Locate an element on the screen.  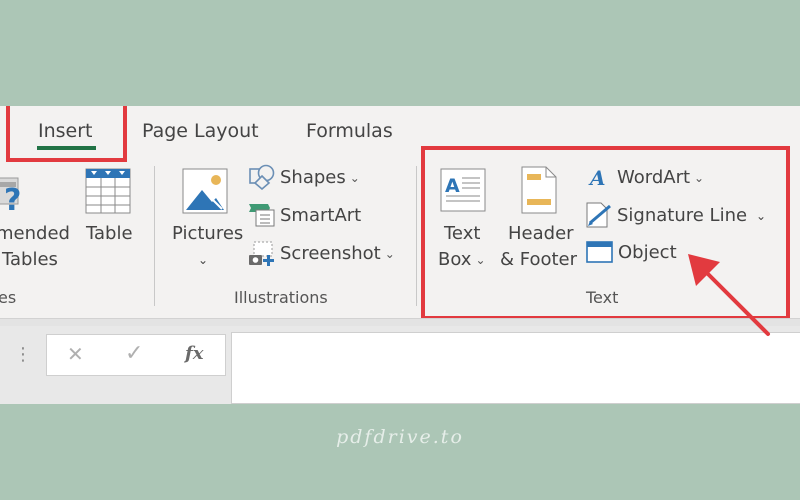
recommended-pivottables-icon: ? is located at coordinates (13, 197).